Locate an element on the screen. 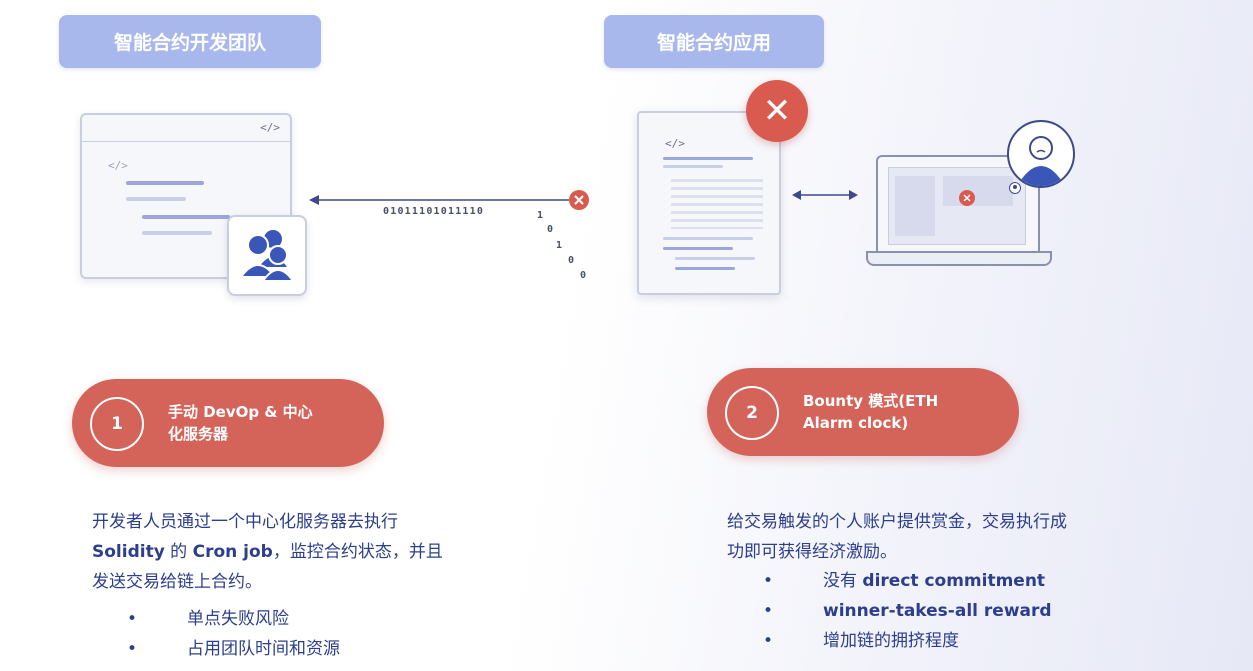 The width and height of the screenshot is (1253, 671). laptop-base is located at coordinates (959, 258).